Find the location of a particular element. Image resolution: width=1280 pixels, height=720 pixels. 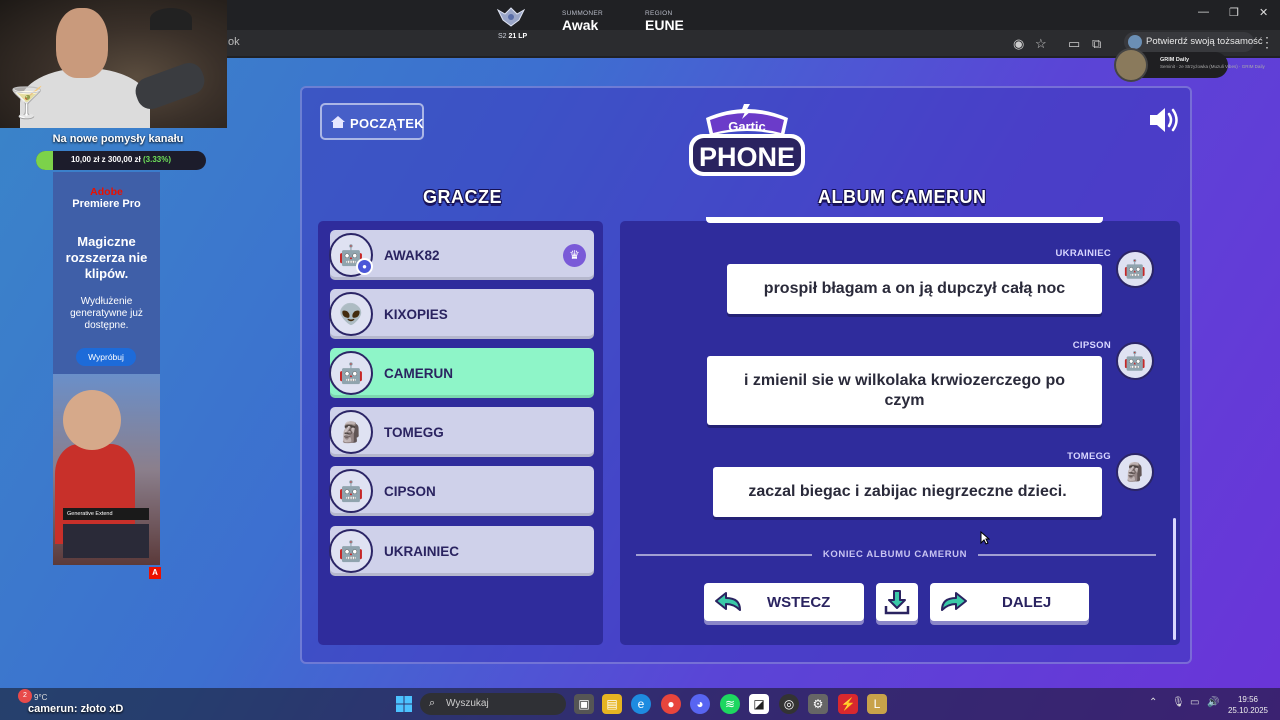

profile-avatar is located at coordinates (1135, 42).